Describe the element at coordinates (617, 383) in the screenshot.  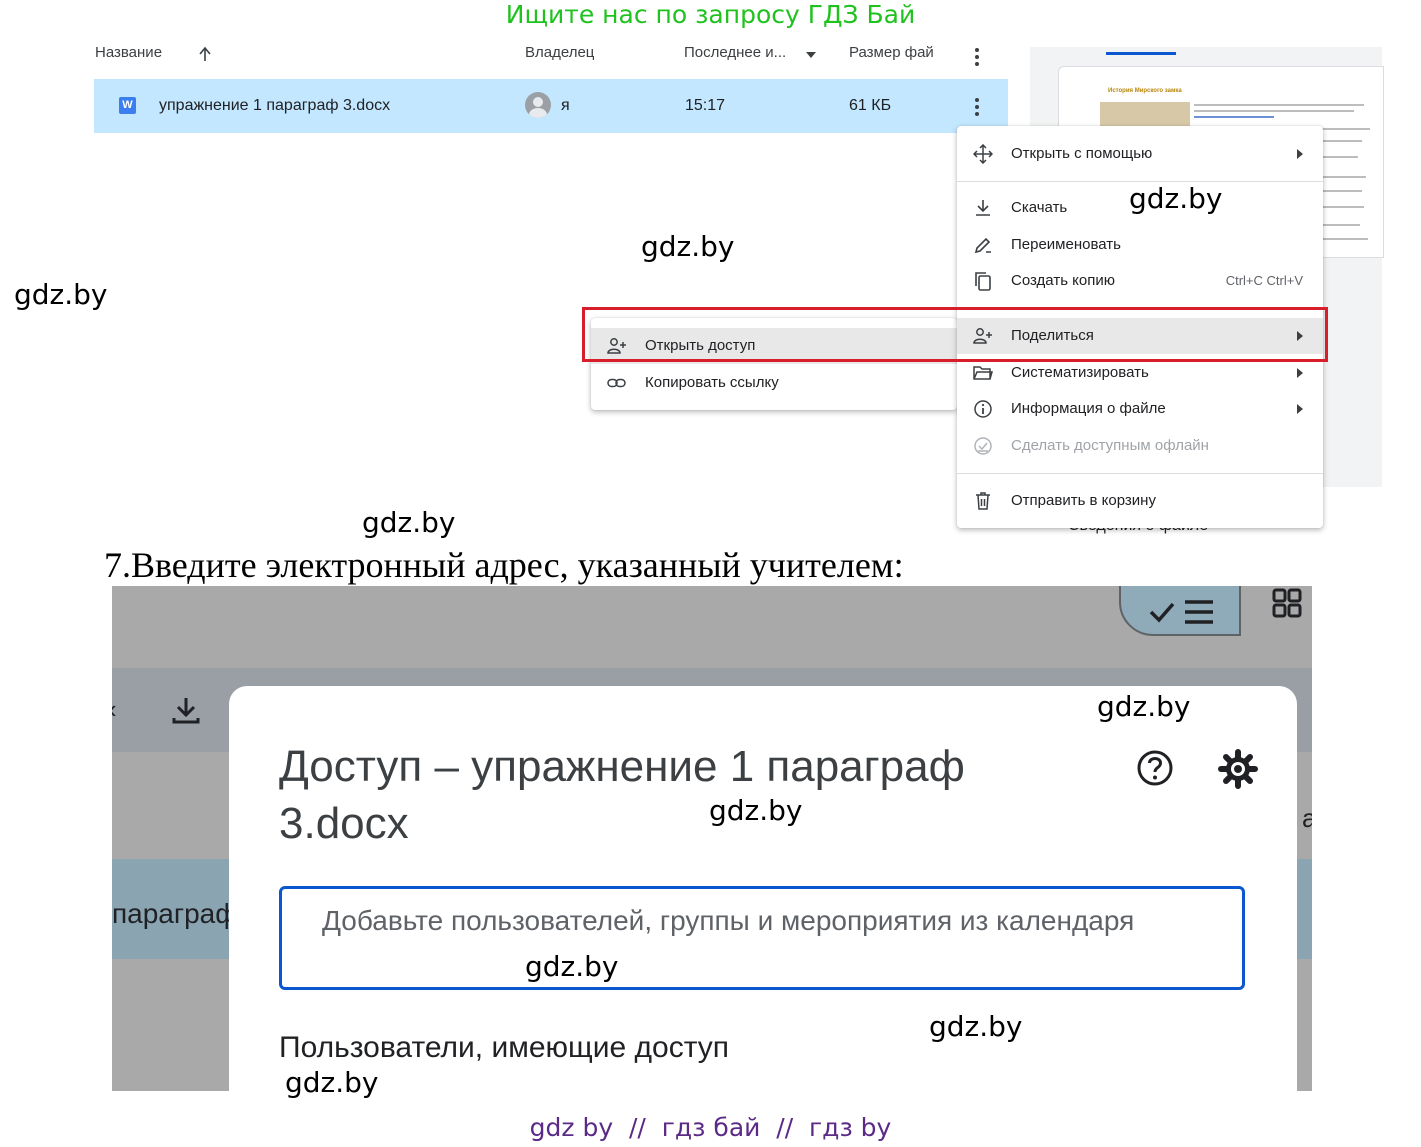
I see `link-icon` at that location.